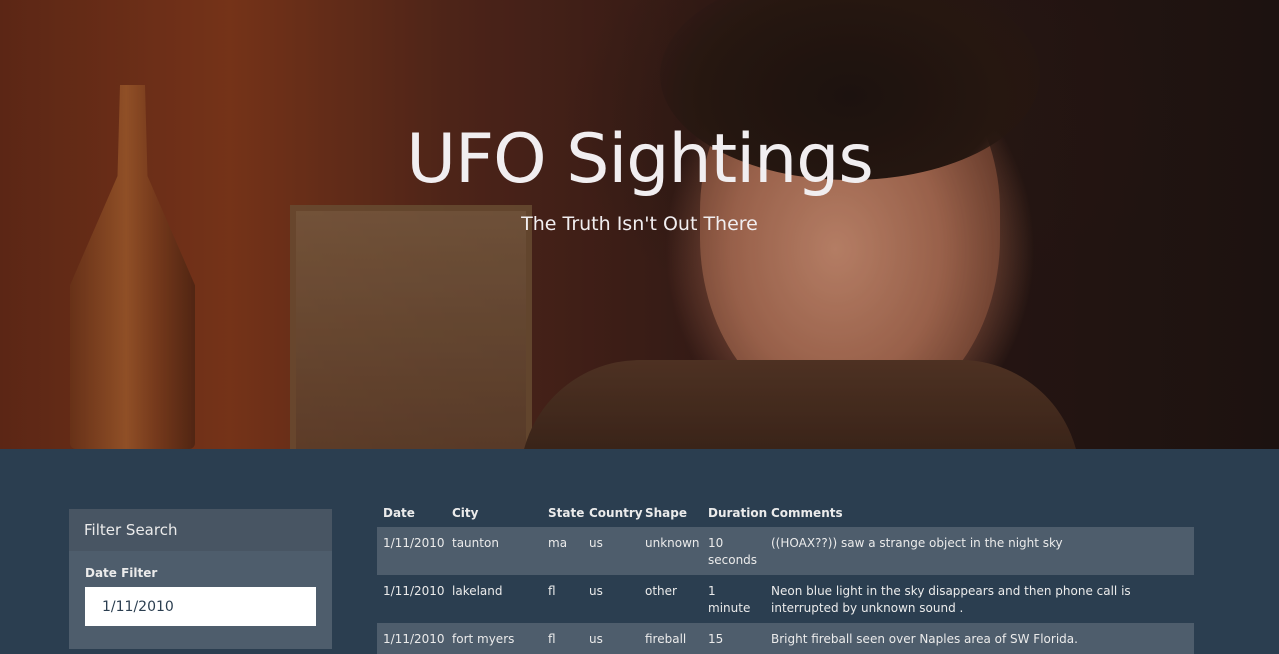 The image size is (1279, 654). I want to click on column-header-country: Country, so click(613, 513).